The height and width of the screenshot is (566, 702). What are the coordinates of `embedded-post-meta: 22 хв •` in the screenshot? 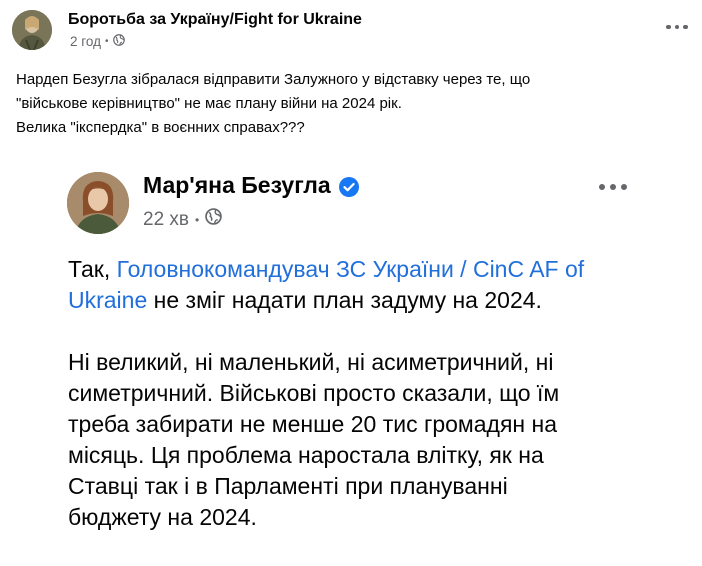 It's located at (183, 219).